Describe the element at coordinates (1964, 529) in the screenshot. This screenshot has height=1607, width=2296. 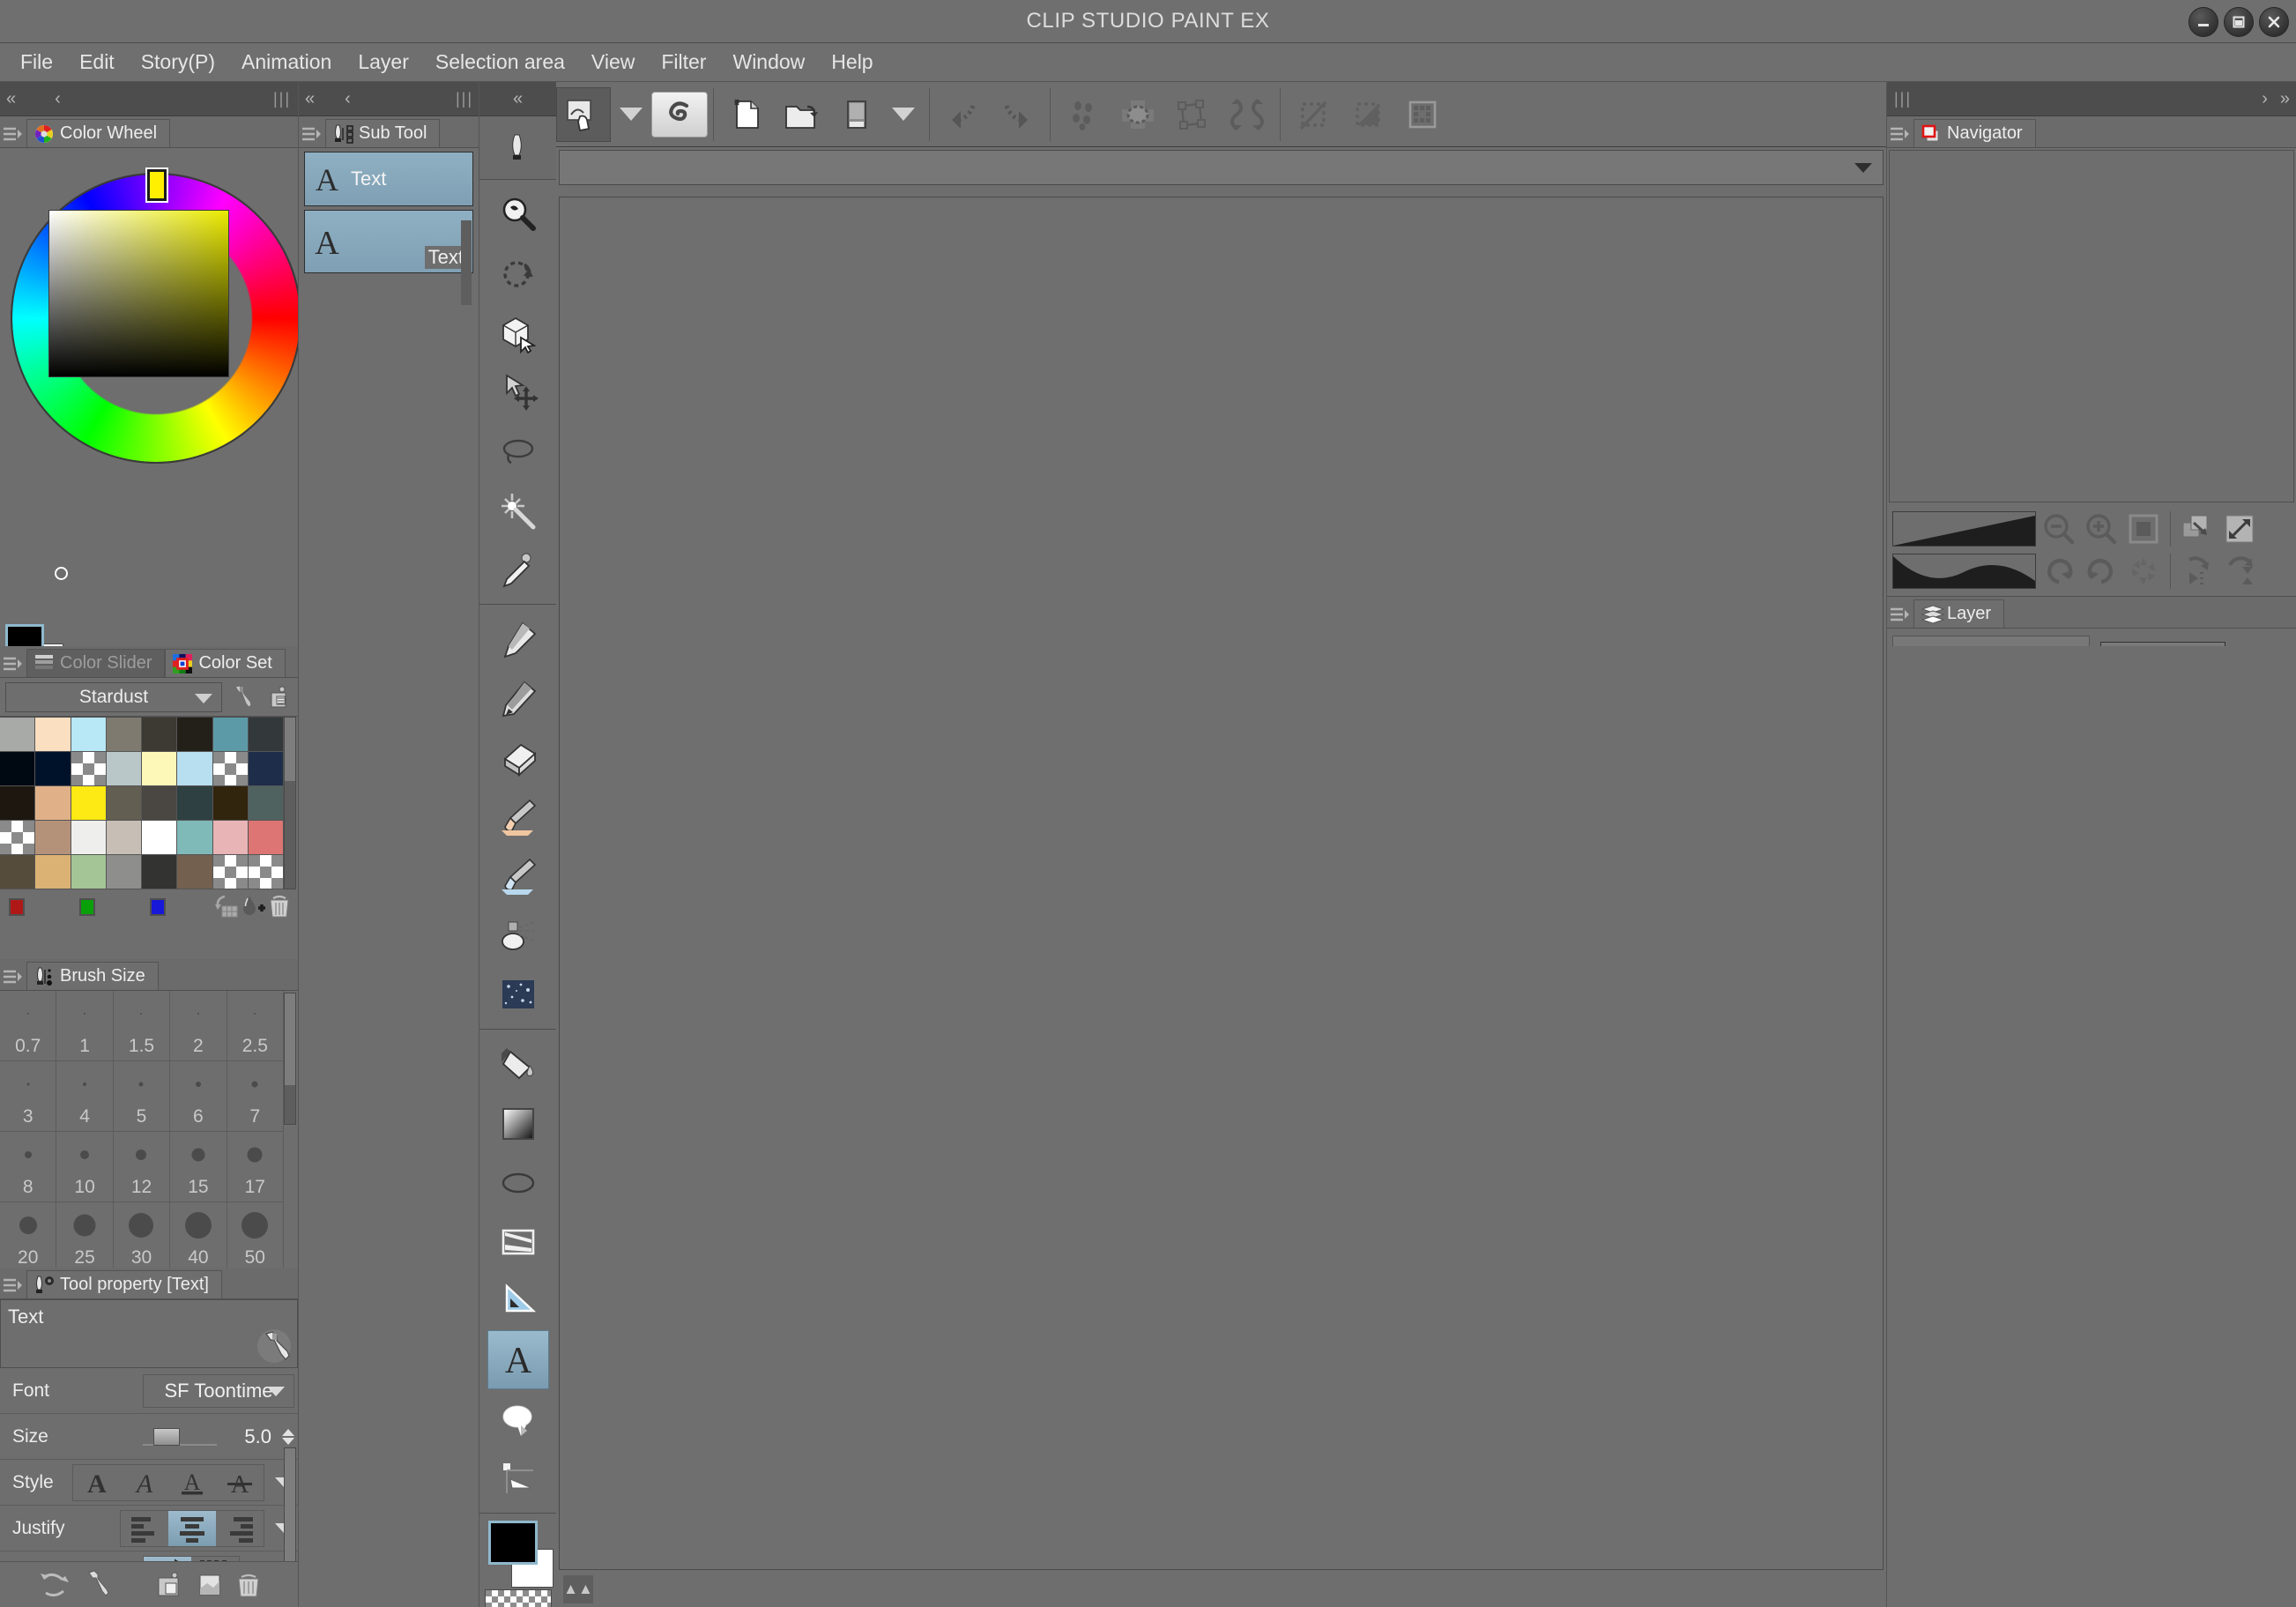
I see `zoom-slider` at that location.